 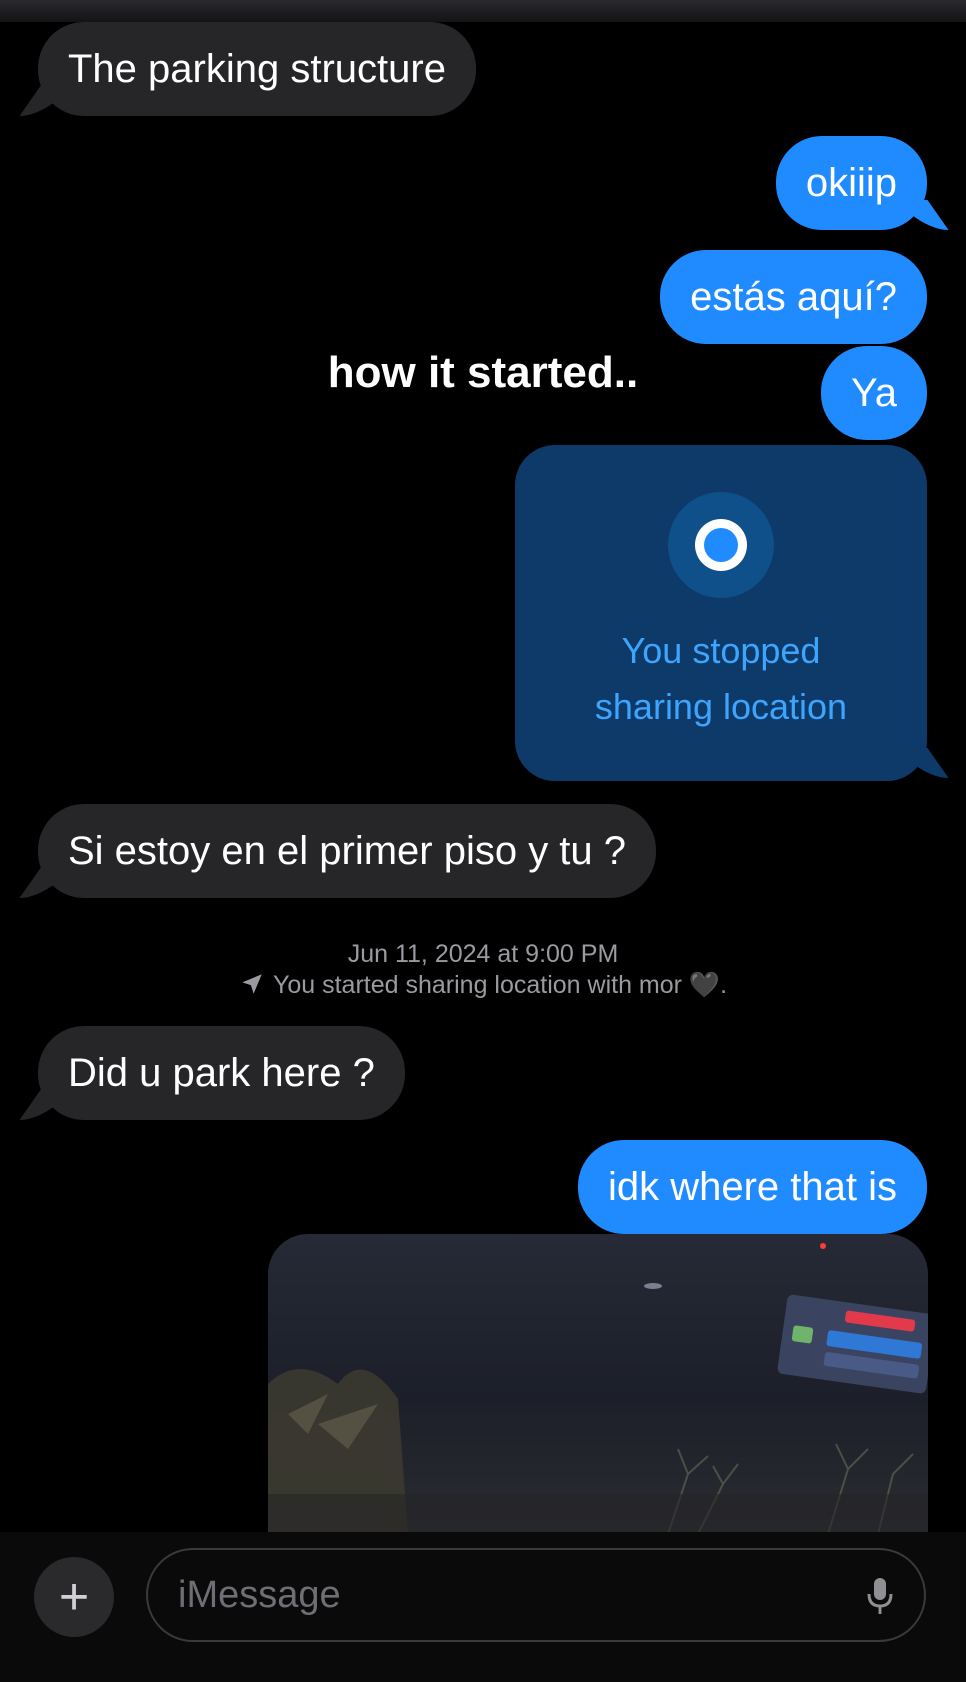 I want to click on message-composer: + iMessage, so click(x=483, y=1607).